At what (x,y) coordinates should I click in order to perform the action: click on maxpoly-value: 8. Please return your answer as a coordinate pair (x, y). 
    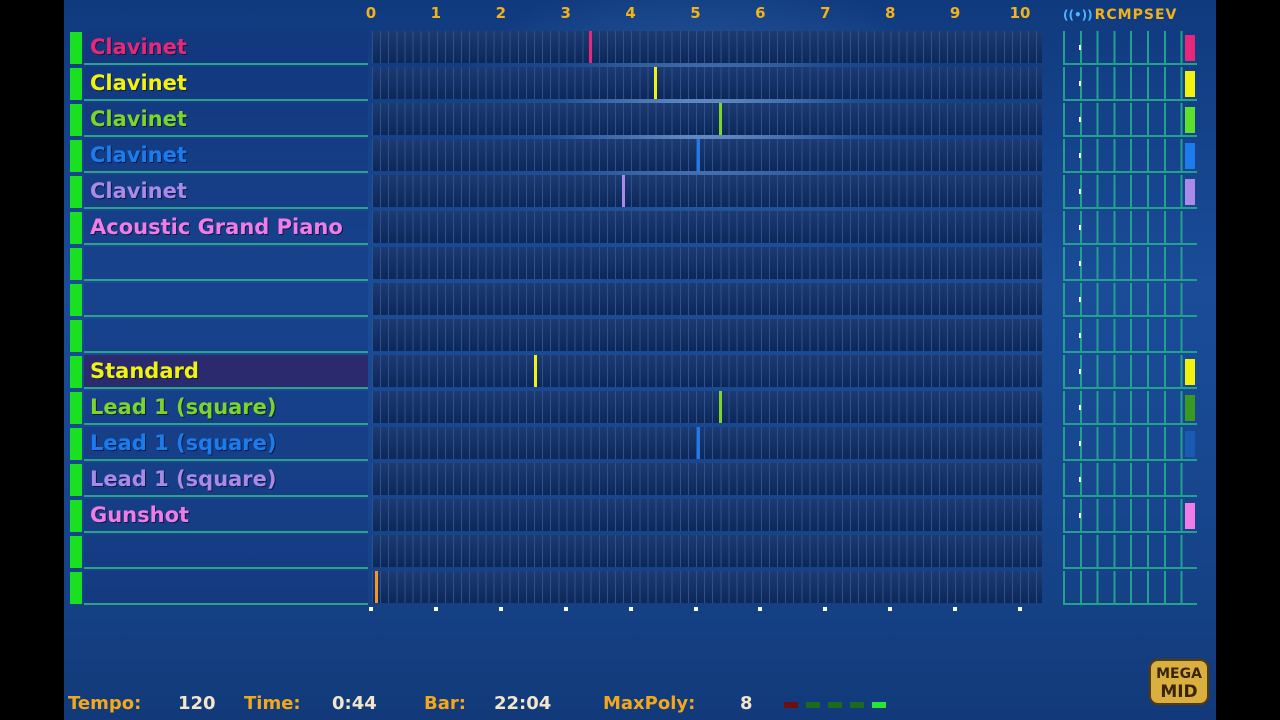
    Looking at the image, I should click on (746, 703).